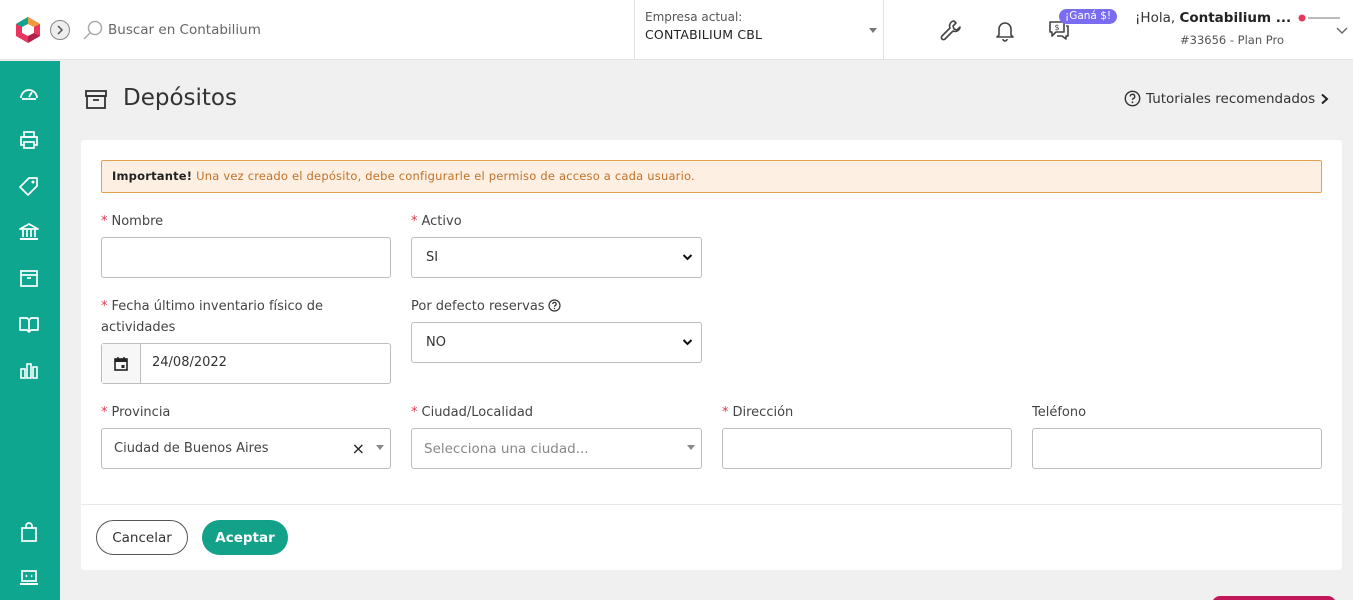 The width and height of the screenshot is (1353, 600). What do you see at coordinates (246, 363) in the screenshot?
I see `fecha-date-field: 24/08/2022` at bounding box center [246, 363].